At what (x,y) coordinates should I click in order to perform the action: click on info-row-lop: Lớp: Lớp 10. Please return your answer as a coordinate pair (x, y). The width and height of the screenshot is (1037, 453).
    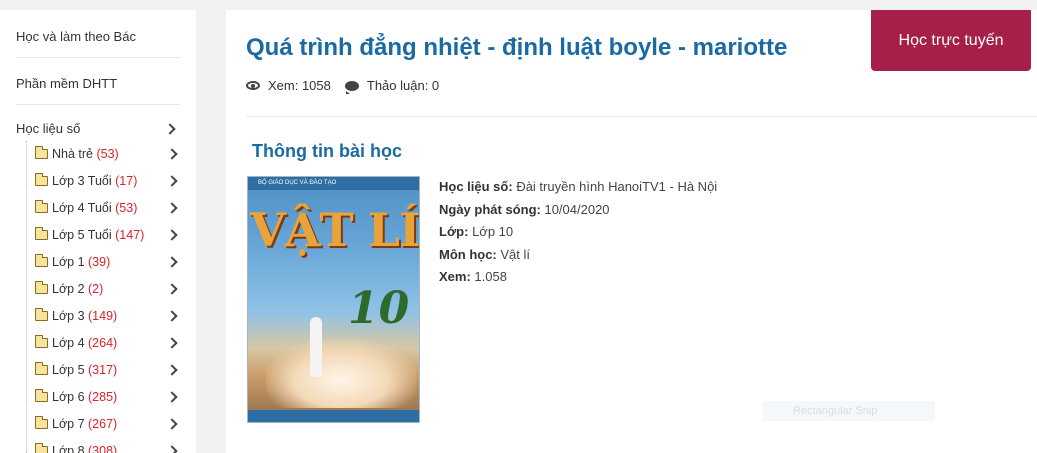
    Looking at the image, I should click on (578, 232).